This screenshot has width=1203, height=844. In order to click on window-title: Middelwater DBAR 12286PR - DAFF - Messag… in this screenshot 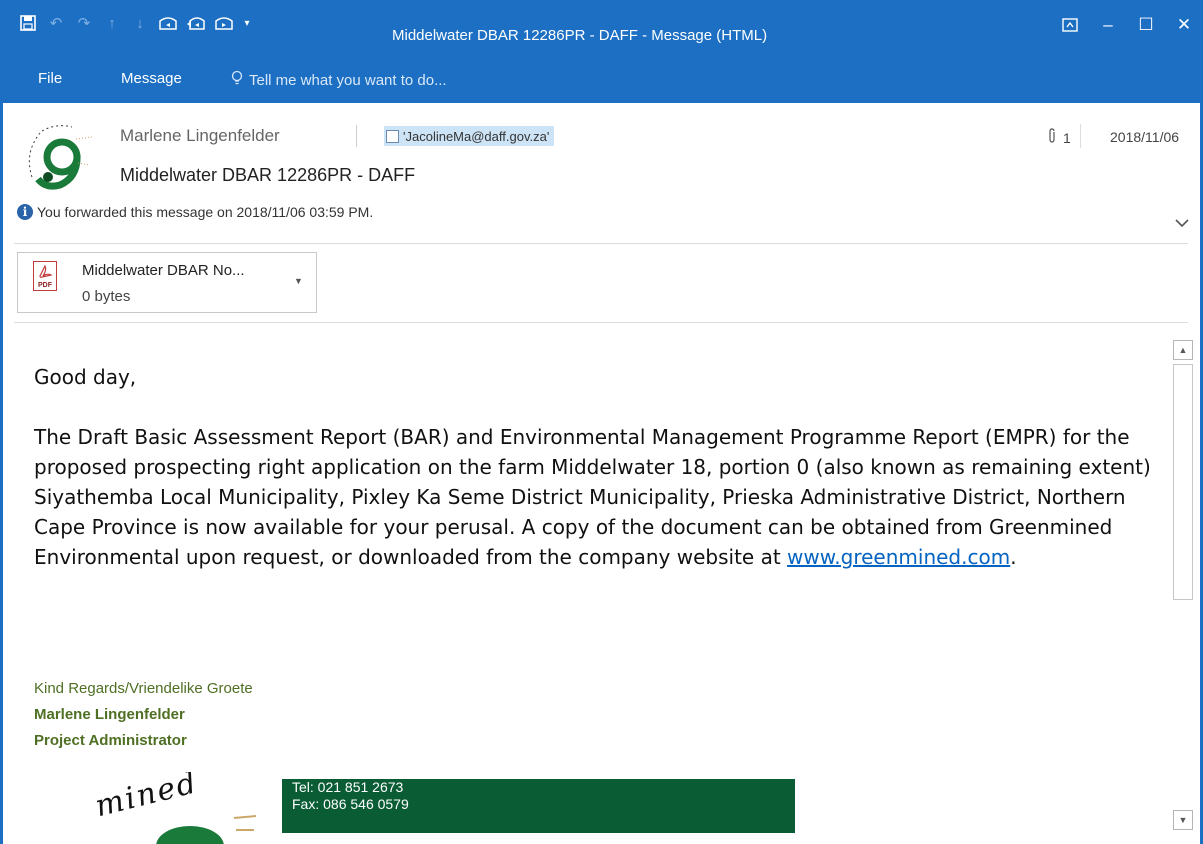, I will do `click(580, 35)`.